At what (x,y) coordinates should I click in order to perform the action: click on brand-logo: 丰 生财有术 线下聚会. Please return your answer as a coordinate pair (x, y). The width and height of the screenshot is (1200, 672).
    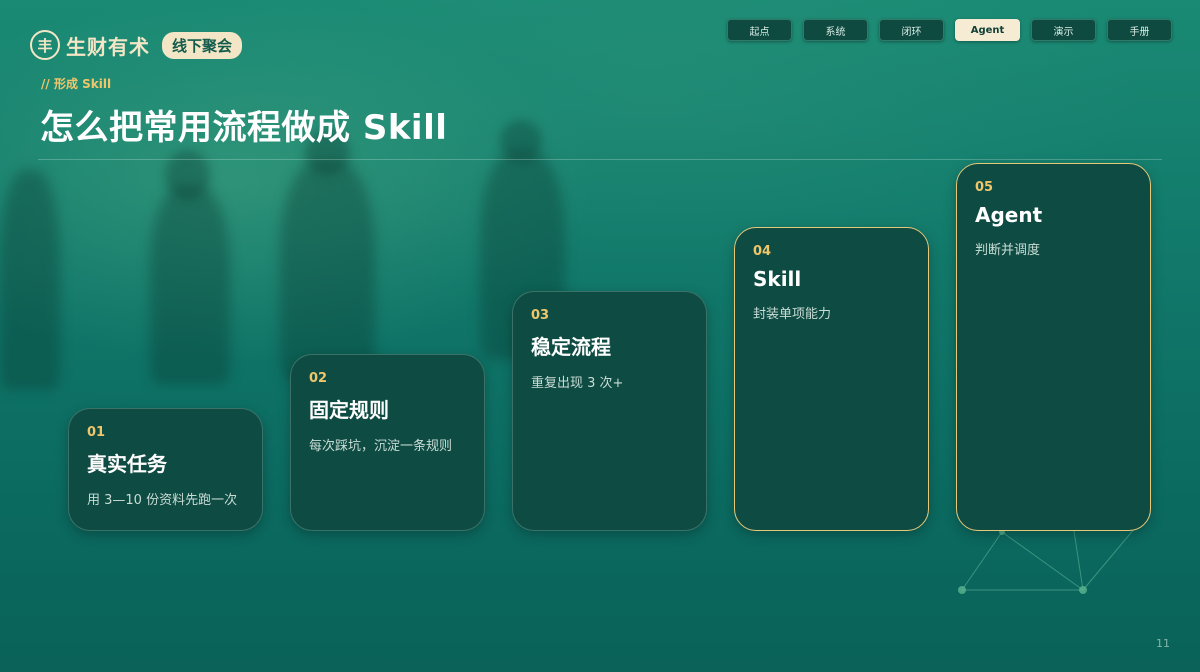
    Looking at the image, I should click on (136, 45).